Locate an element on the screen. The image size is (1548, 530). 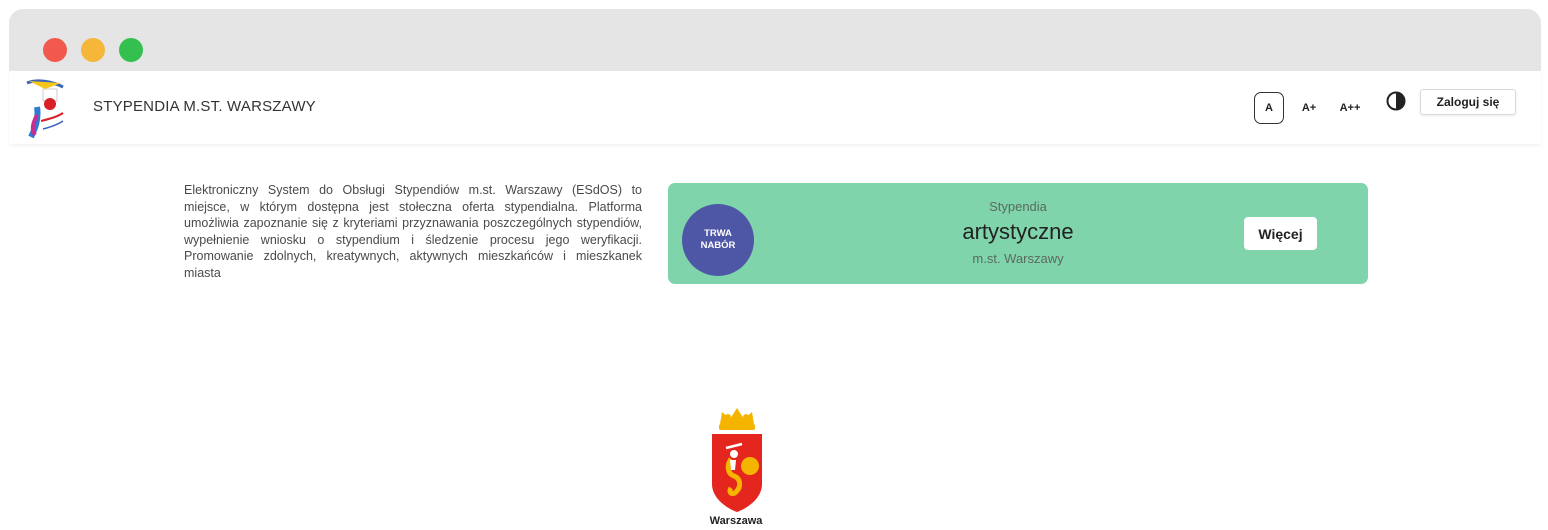
warsaw-crest-icon is located at coordinates (737, 460).